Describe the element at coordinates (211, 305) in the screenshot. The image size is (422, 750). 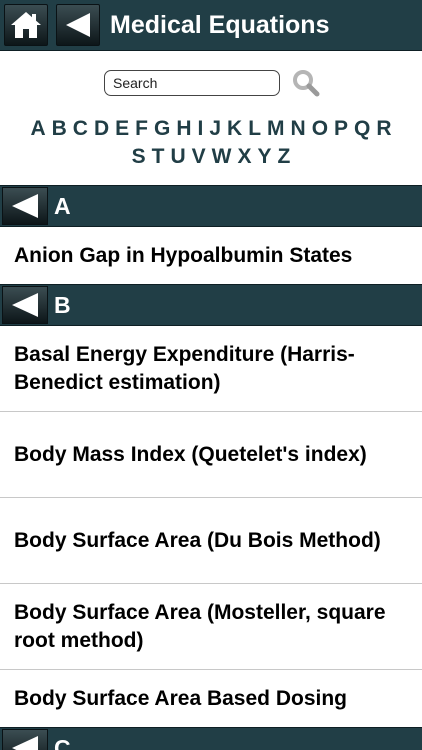
I see `section-header-b: B` at that location.